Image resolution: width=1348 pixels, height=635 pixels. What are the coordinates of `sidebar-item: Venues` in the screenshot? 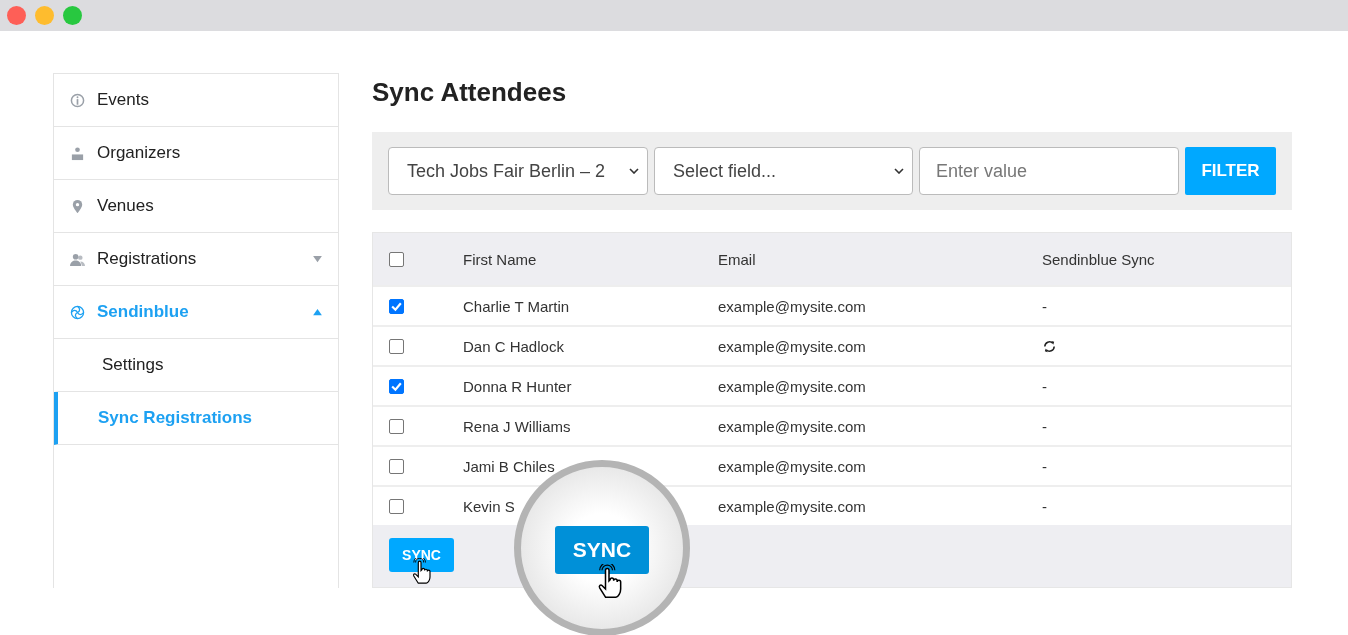 It's located at (196, 206).